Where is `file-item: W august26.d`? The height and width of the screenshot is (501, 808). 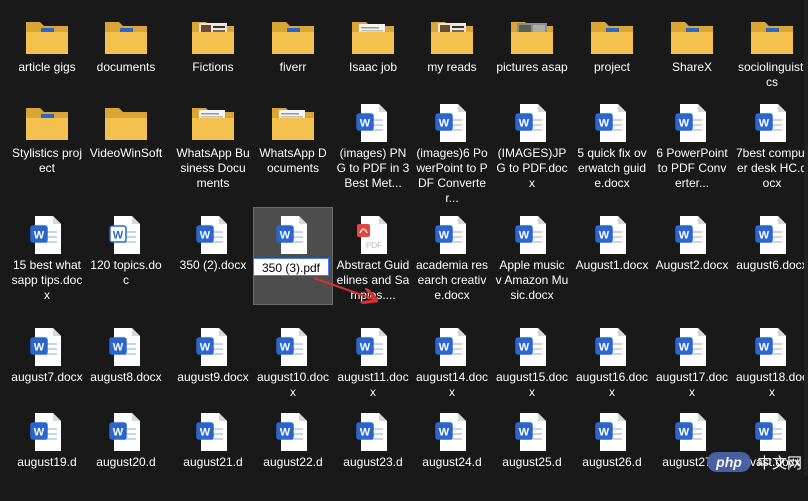 file-item: W august26.d is located at coordinates (612, 453).